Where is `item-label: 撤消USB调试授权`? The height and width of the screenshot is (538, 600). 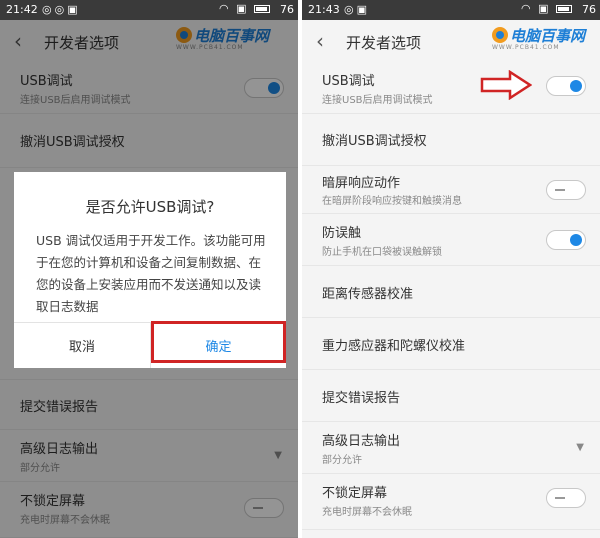 item-label: 撤消USB调试授权 is located at coordinates (374, 141).